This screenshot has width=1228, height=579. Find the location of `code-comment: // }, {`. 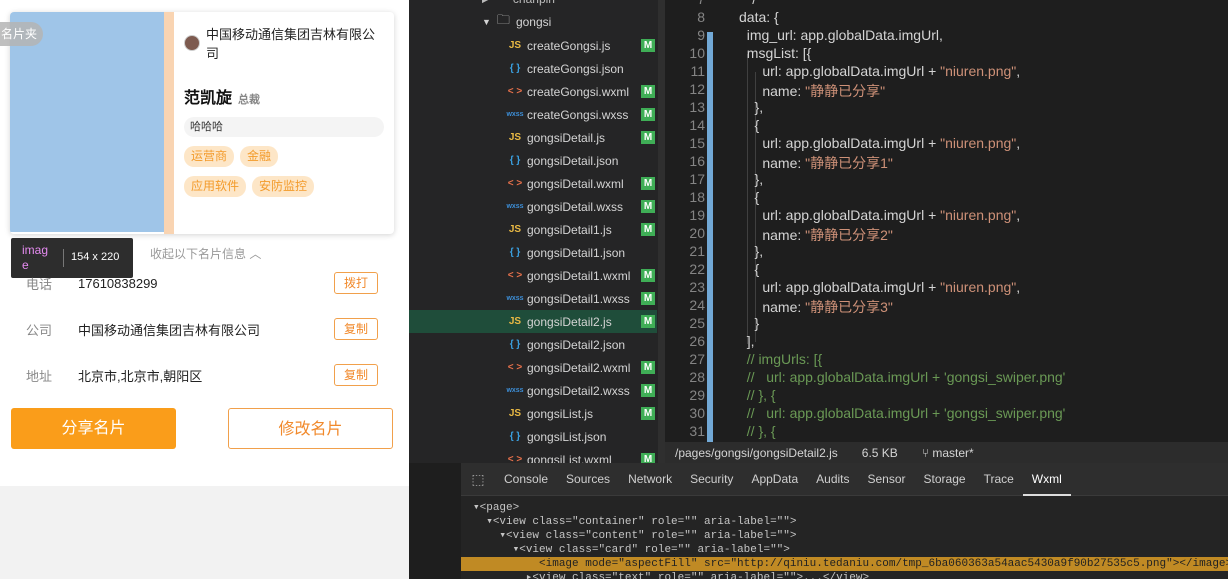

code-comment: // }, { is located at coordinates (757, 431).